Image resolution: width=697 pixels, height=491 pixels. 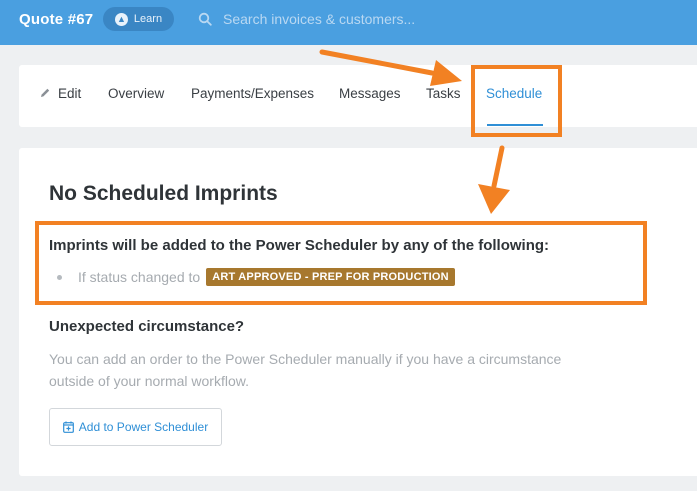 I want to click on search-bar, so click(x=348, y=19).